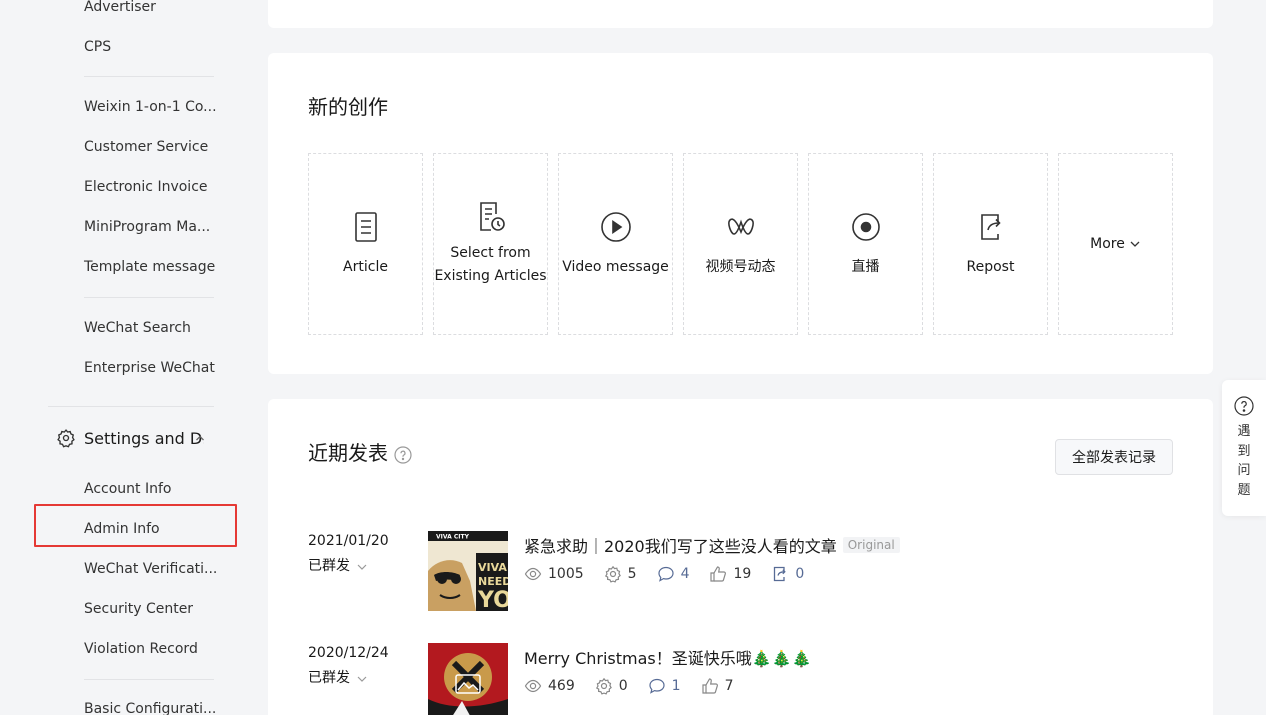  I want to click on create-article-tile: Article, so click(365, 244).